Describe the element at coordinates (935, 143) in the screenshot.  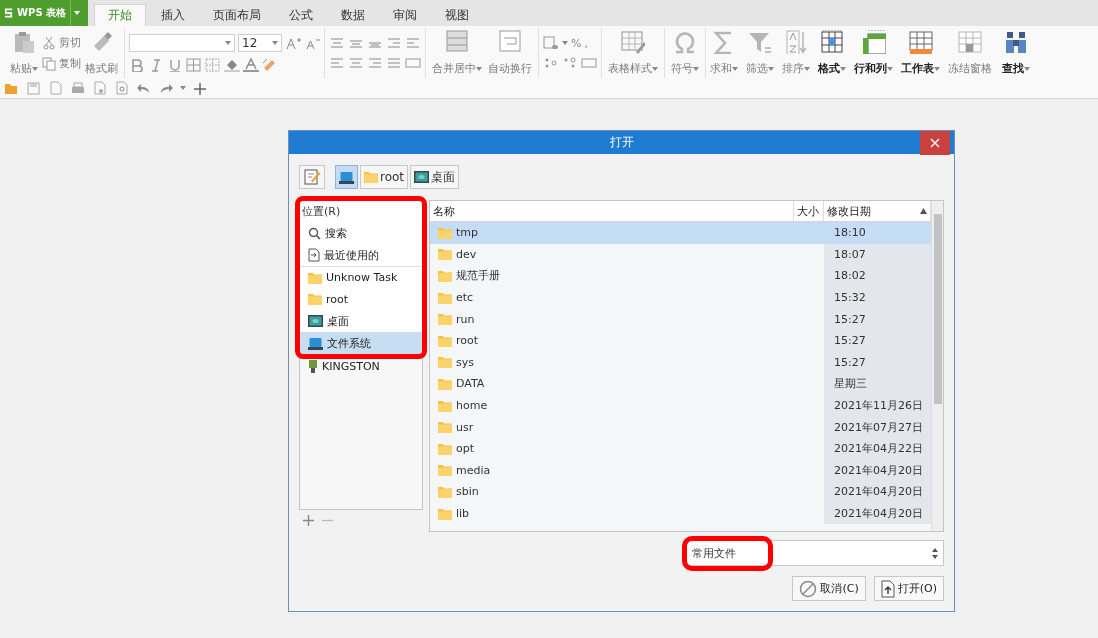
I see `close-button` at that location.